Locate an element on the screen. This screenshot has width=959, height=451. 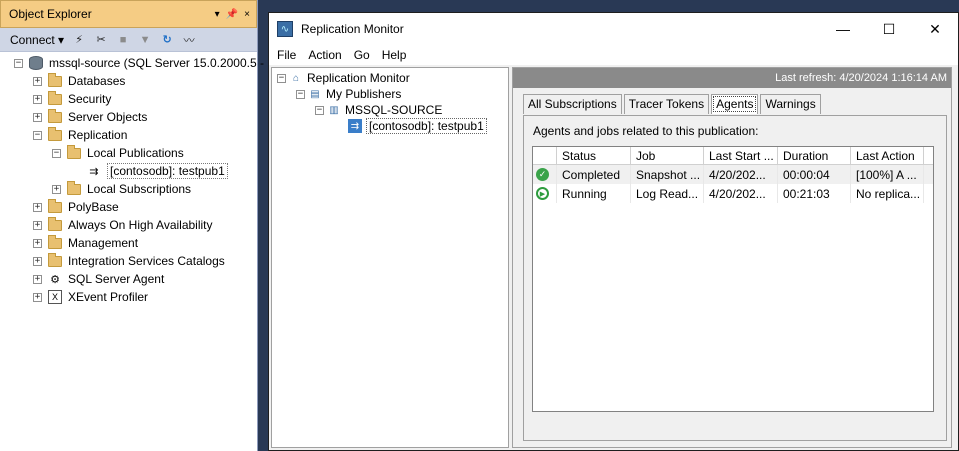
filter-icon: ▼ is located at coordinates (145, 40).